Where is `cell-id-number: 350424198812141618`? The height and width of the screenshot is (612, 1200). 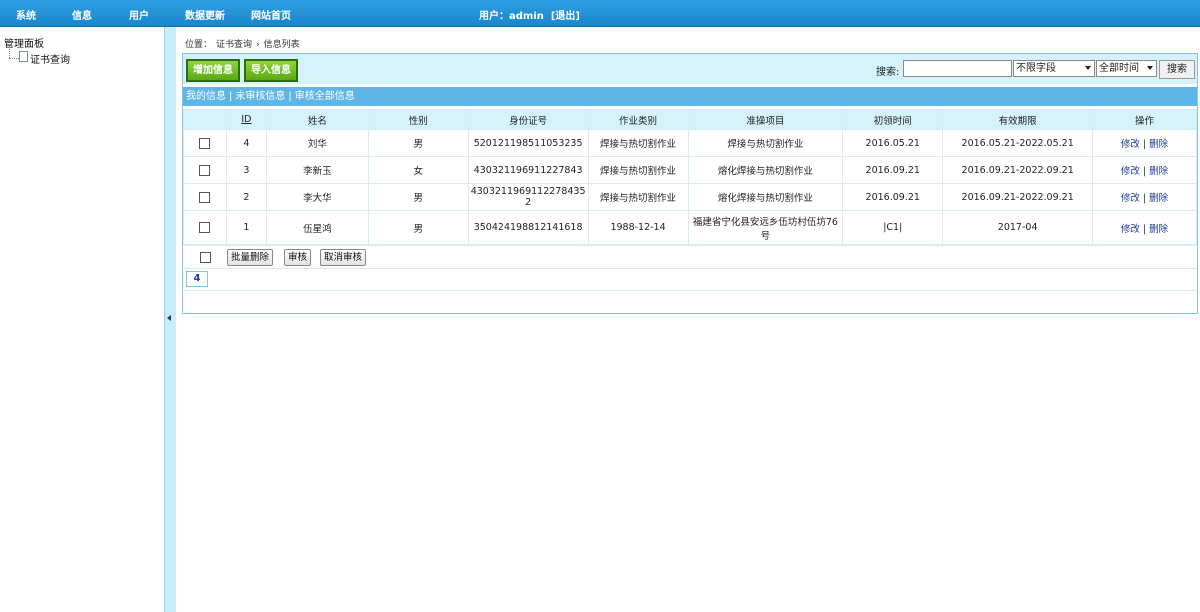 cell-id-number: 350424198812141618 is located at coordinates (528, 227).